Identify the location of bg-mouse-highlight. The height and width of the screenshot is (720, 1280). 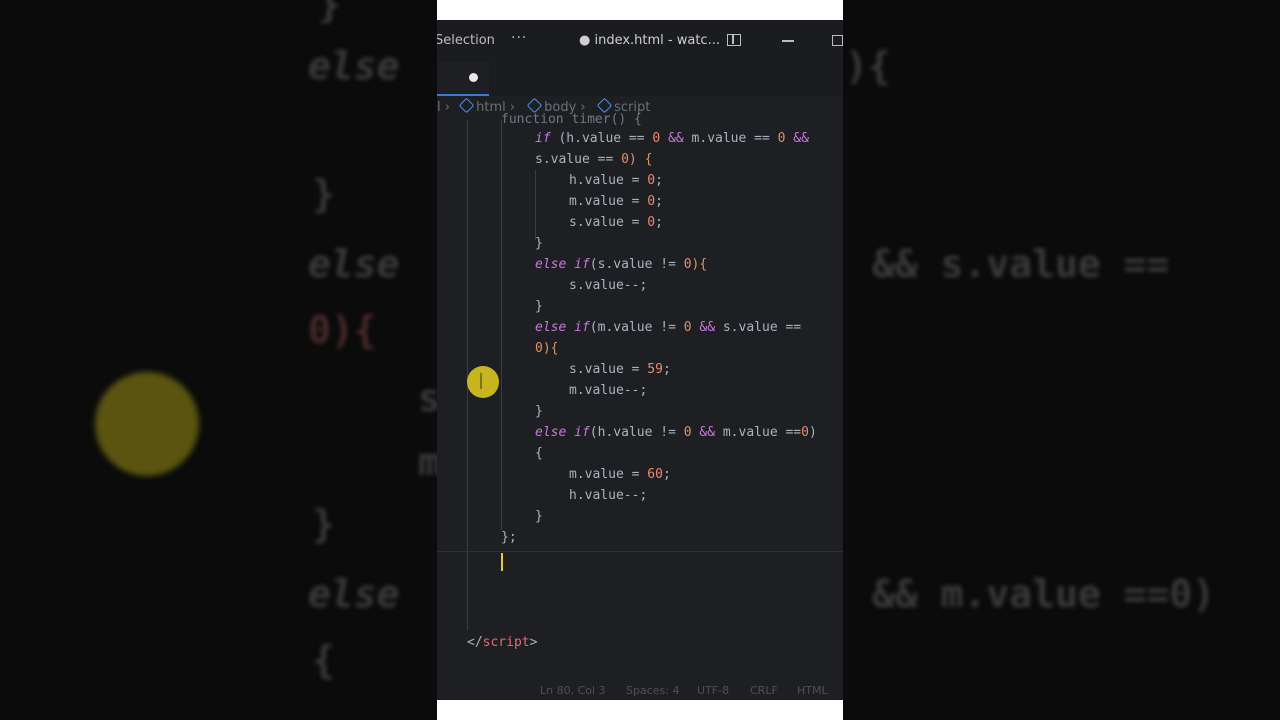
(147, 424).